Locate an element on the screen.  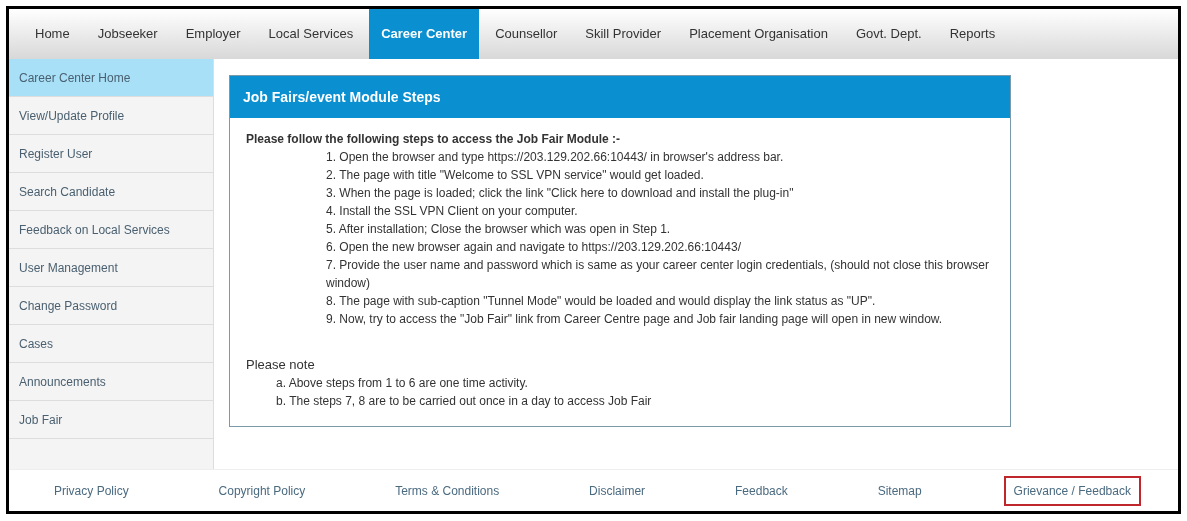
note-text: a. Above steps from 1 to 6 are one time activity. is located at coordinates (402, 383).